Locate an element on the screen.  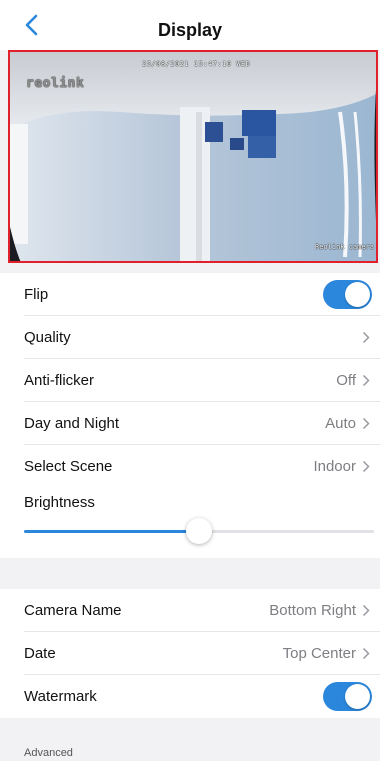
osd-timestamp: 25/08/2021 15:47:10 WED is located at coordinates (196, 64).